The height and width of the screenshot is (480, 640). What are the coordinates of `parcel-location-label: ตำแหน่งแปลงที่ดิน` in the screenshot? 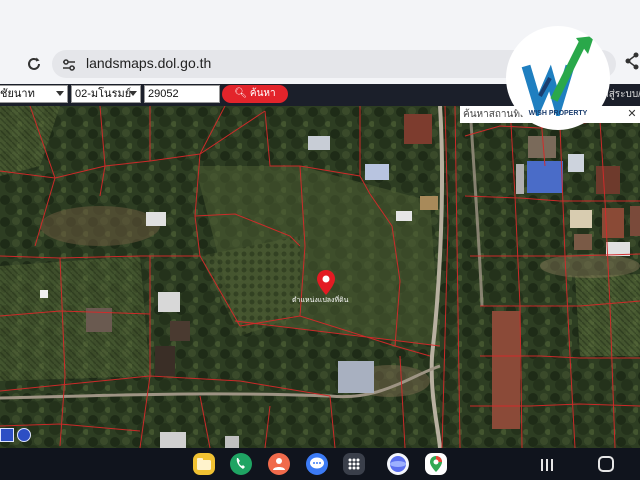 It's located at (320, 300).